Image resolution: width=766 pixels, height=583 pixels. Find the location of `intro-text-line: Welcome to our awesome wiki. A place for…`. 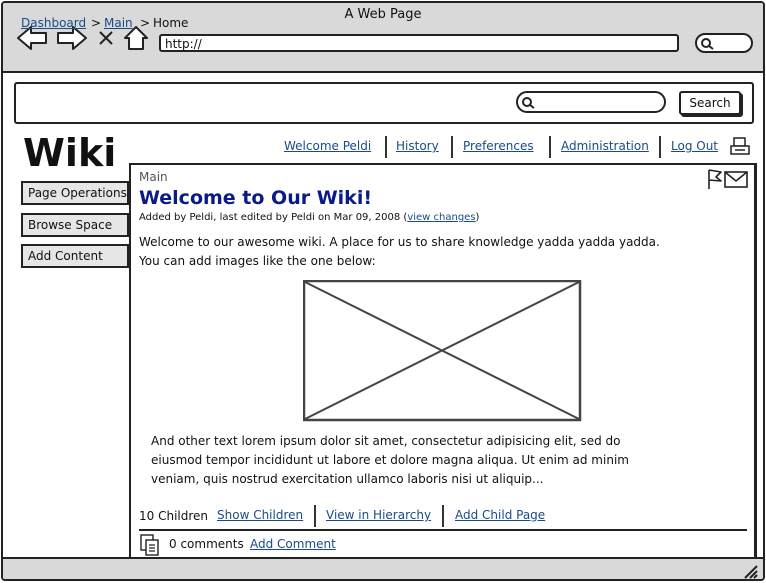

intro-text-line: Welcome to our awesome wiki. A place for… is located at coordinates (399, 242).